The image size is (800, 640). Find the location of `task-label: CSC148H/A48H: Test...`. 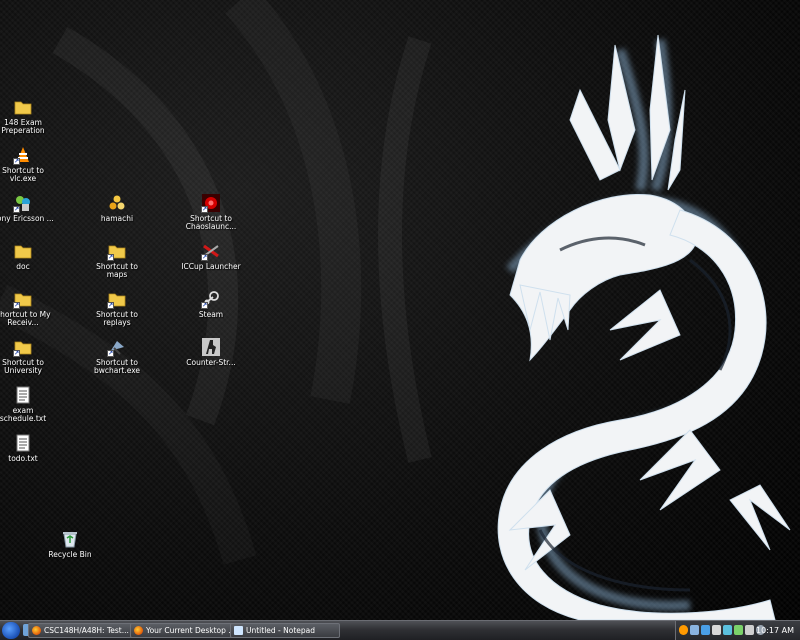

task-label: CSC148H/A48H: Test... is located at coordinates (86, 630).